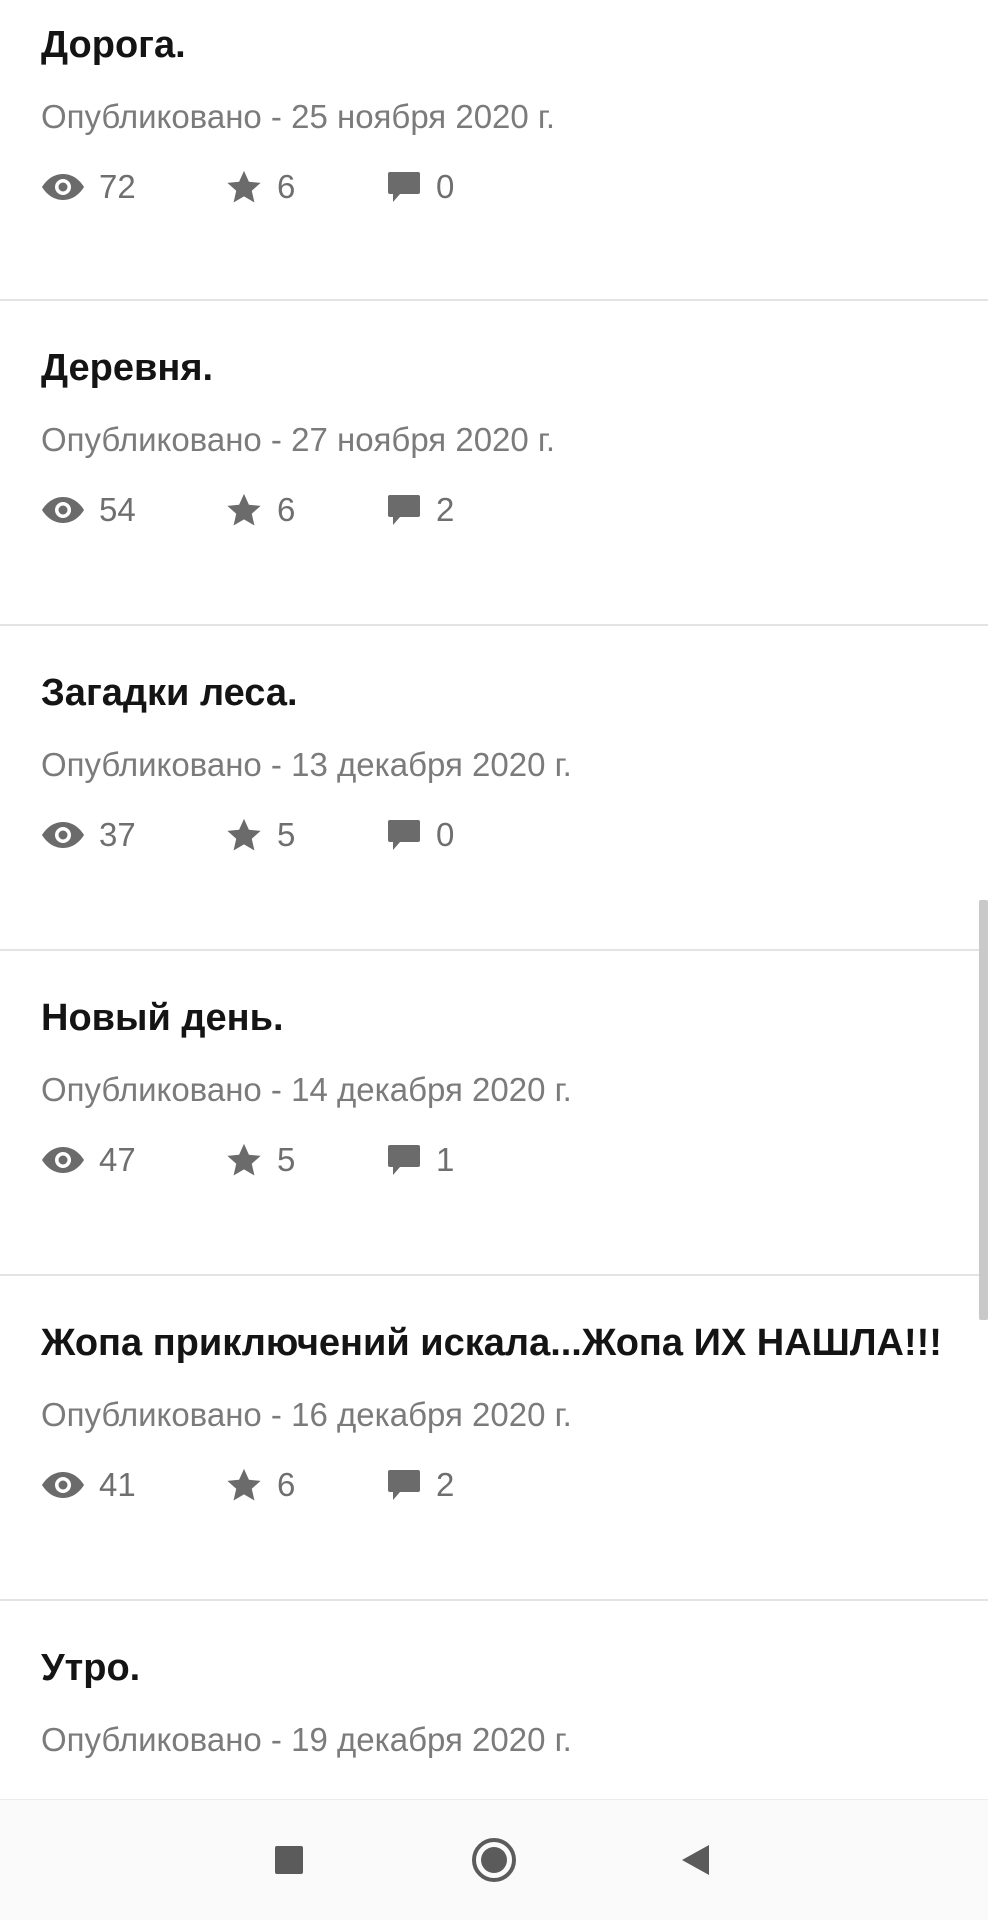 The width and height of the screenshot is (988, 1920). I want to click on home-button, so click(494, 1860).